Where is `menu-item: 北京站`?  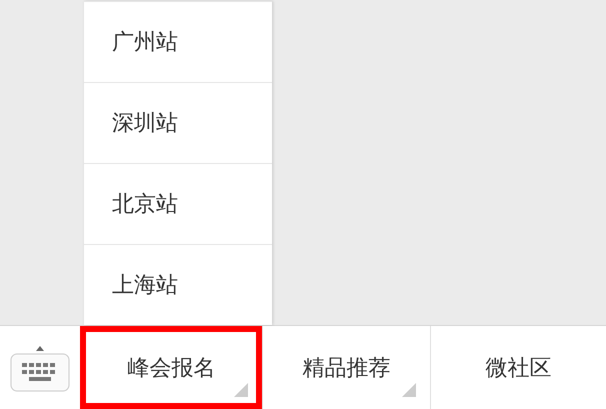 menu-item: 北京站 is located at coordinates (178, 203).